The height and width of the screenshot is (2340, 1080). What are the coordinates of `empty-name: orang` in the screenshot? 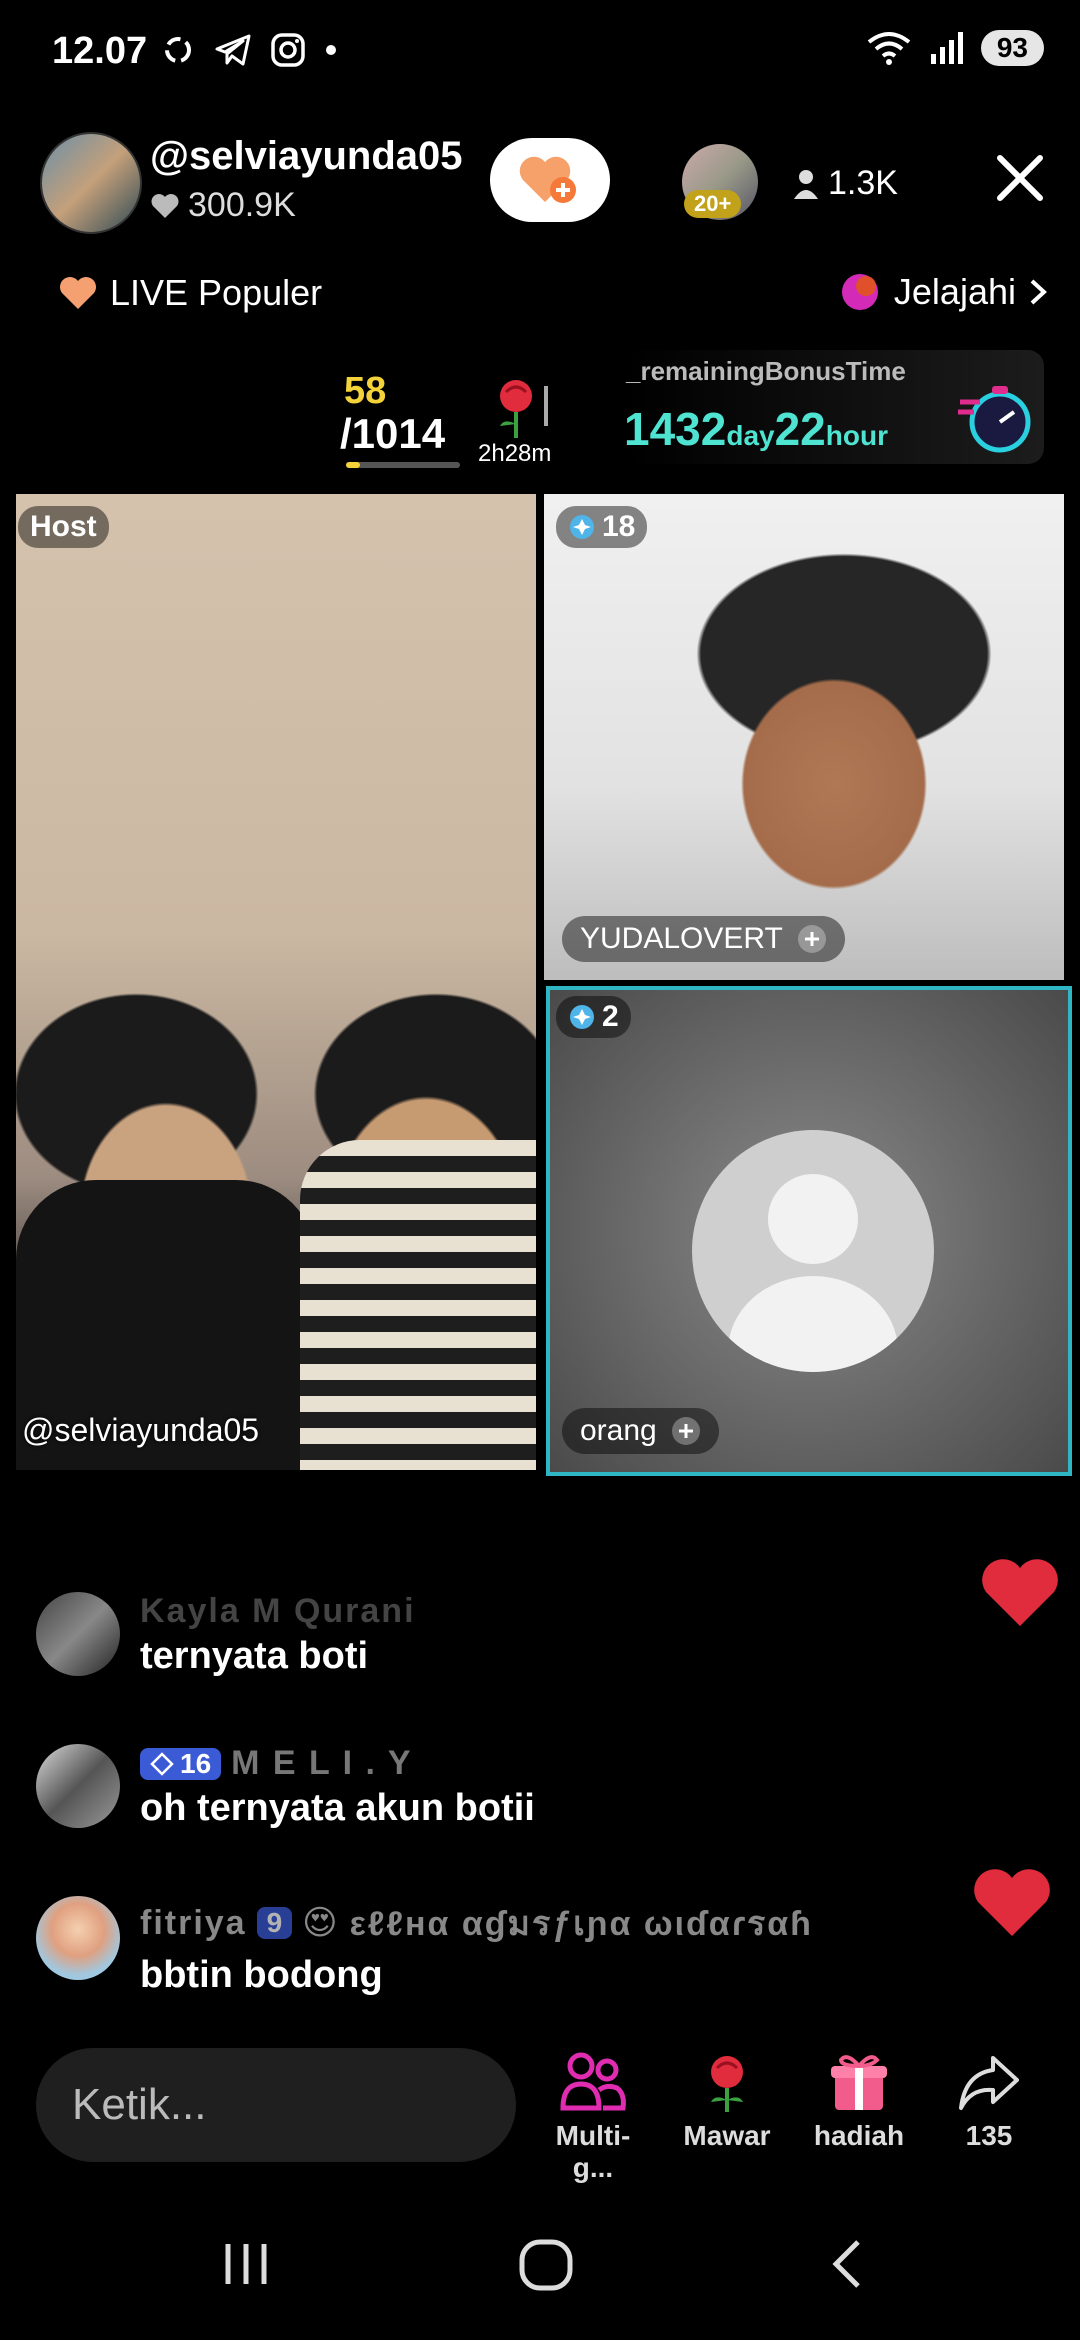 It's located at (618, 1430).